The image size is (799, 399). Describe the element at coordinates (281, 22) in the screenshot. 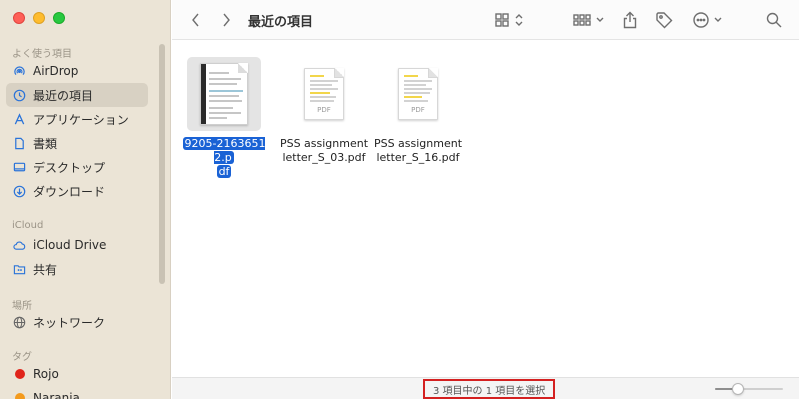

I see `window-title: 最近の項目` at that location.